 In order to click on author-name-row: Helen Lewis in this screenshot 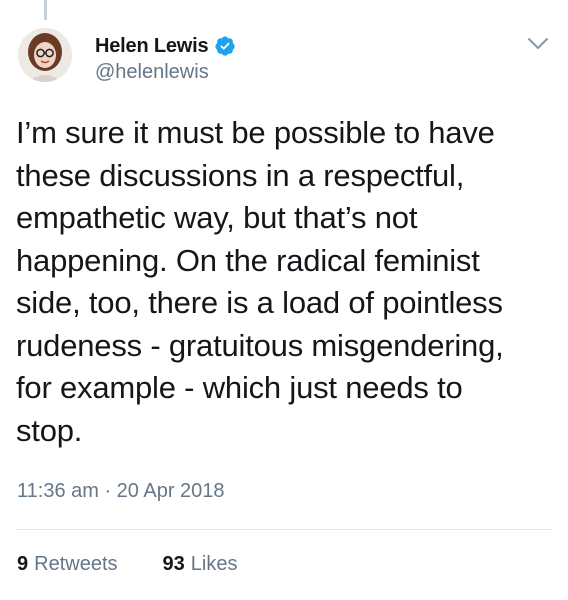, I will do `click(165, 46)`.